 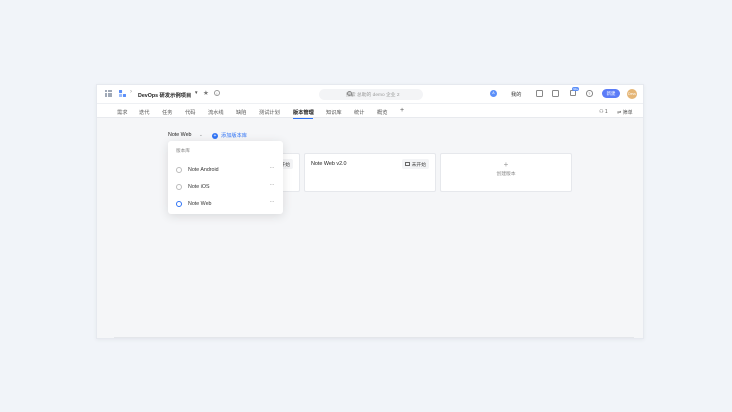 What do you see at coordinates (225, 169) in the screenshot?
I see `dropdown-item: Note Android ···` at bounding box center [225, 169].